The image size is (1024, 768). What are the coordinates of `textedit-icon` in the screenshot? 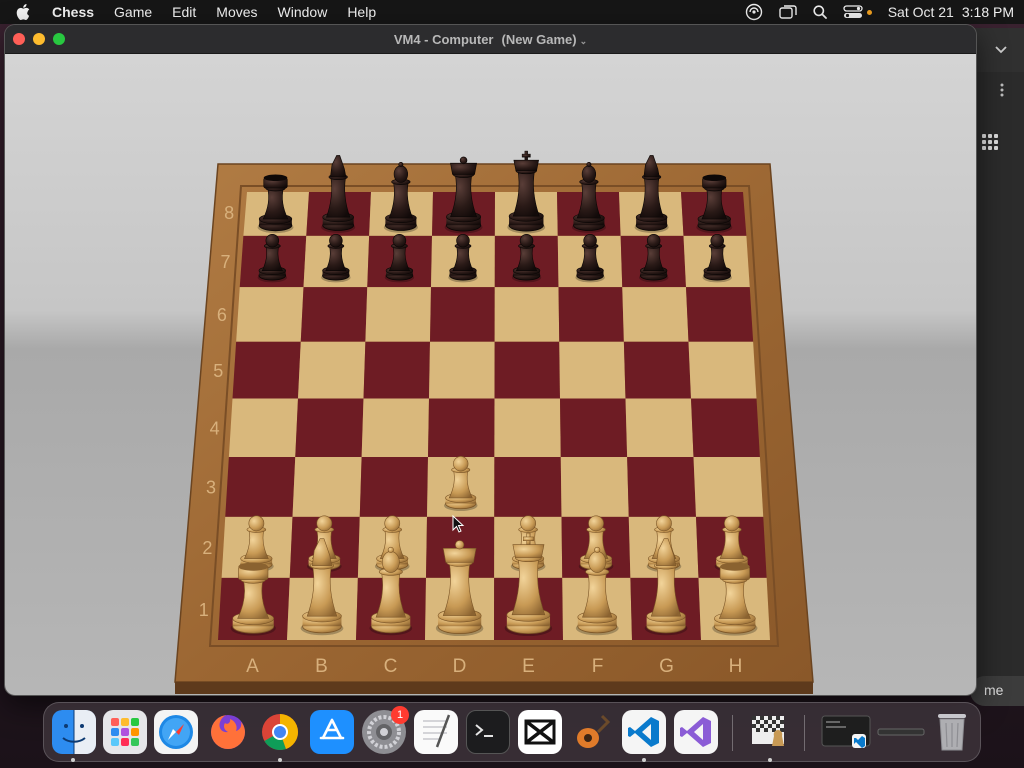 It's located at (436, 732).